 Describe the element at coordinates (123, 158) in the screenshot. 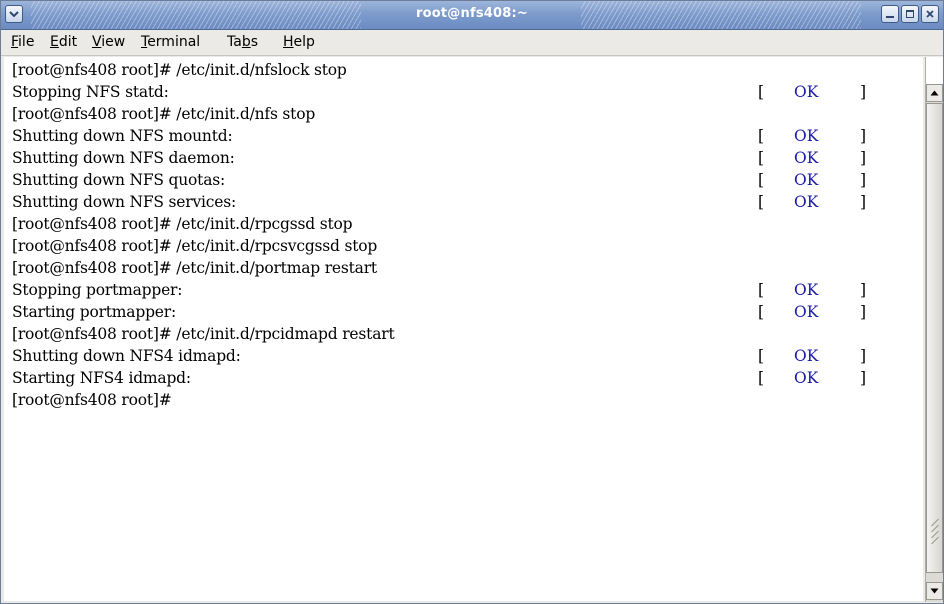

I see `terminal-line: Shutting down NFS daemon:` at that location.